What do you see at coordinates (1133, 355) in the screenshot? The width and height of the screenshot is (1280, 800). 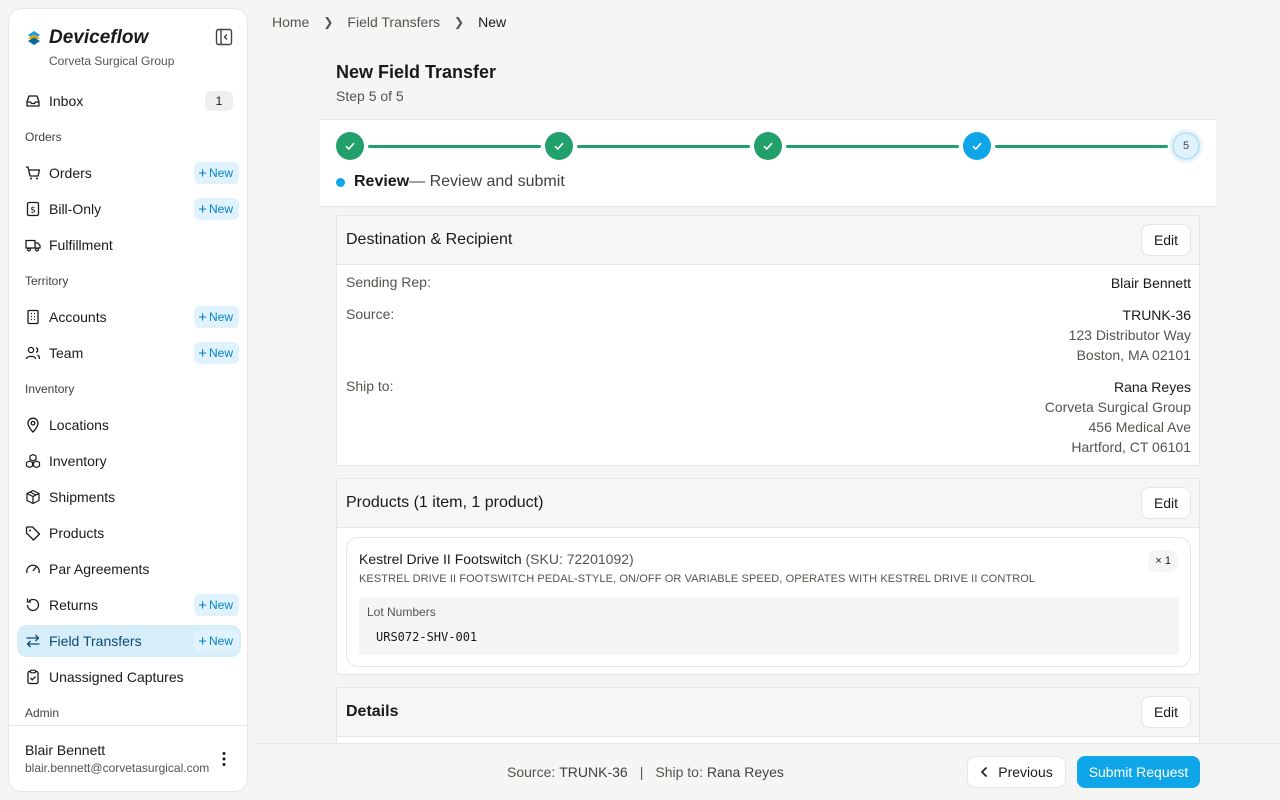 I see `source-address-line2: Boston, MA 02101` at bounding box center [1133, 355].